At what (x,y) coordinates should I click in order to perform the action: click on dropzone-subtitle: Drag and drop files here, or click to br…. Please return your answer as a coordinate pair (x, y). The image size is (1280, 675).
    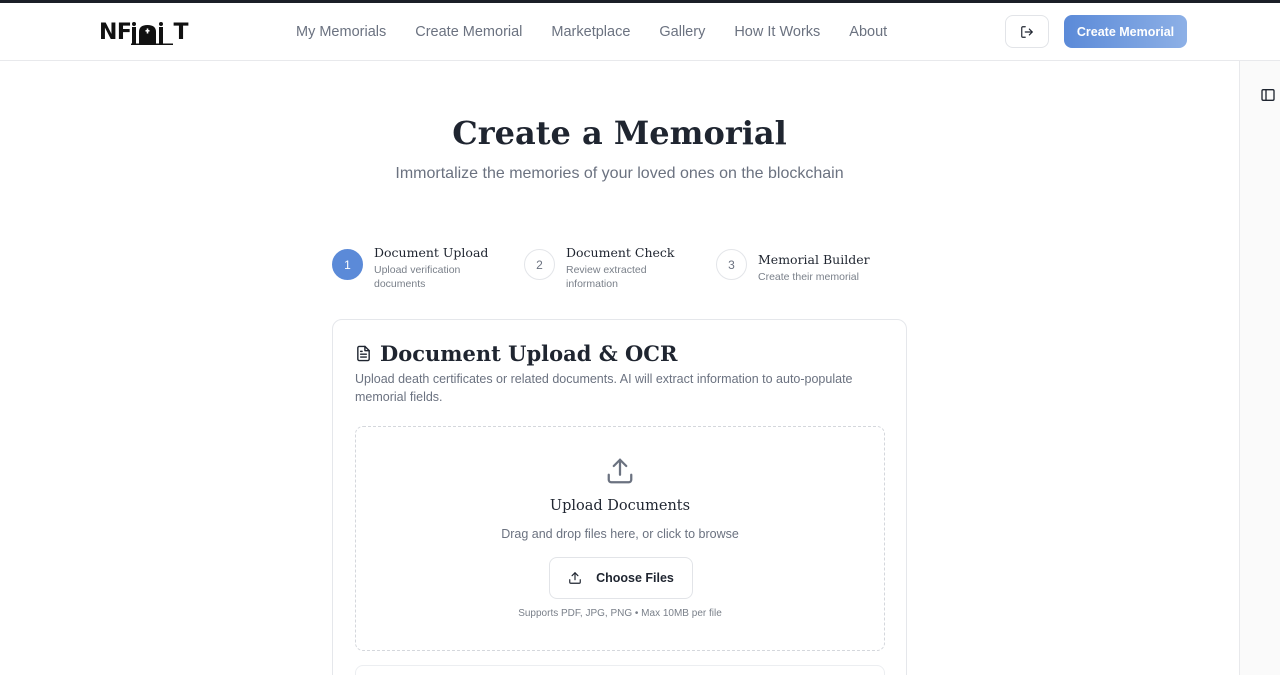
    Looking at the image, I should click on (620, 534).